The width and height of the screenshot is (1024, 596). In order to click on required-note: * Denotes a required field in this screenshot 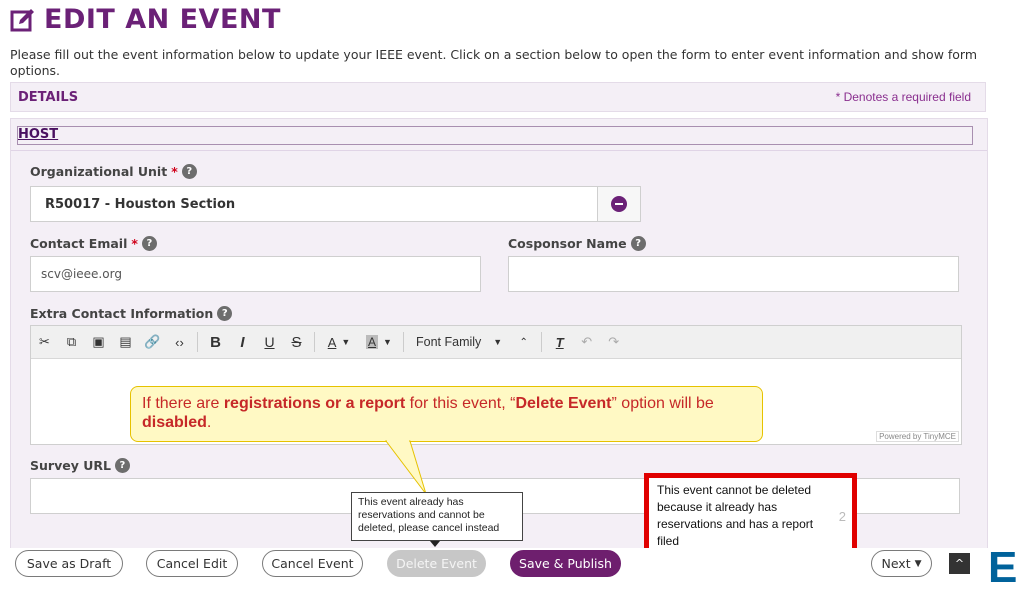, I will do `click(903, 97)`.